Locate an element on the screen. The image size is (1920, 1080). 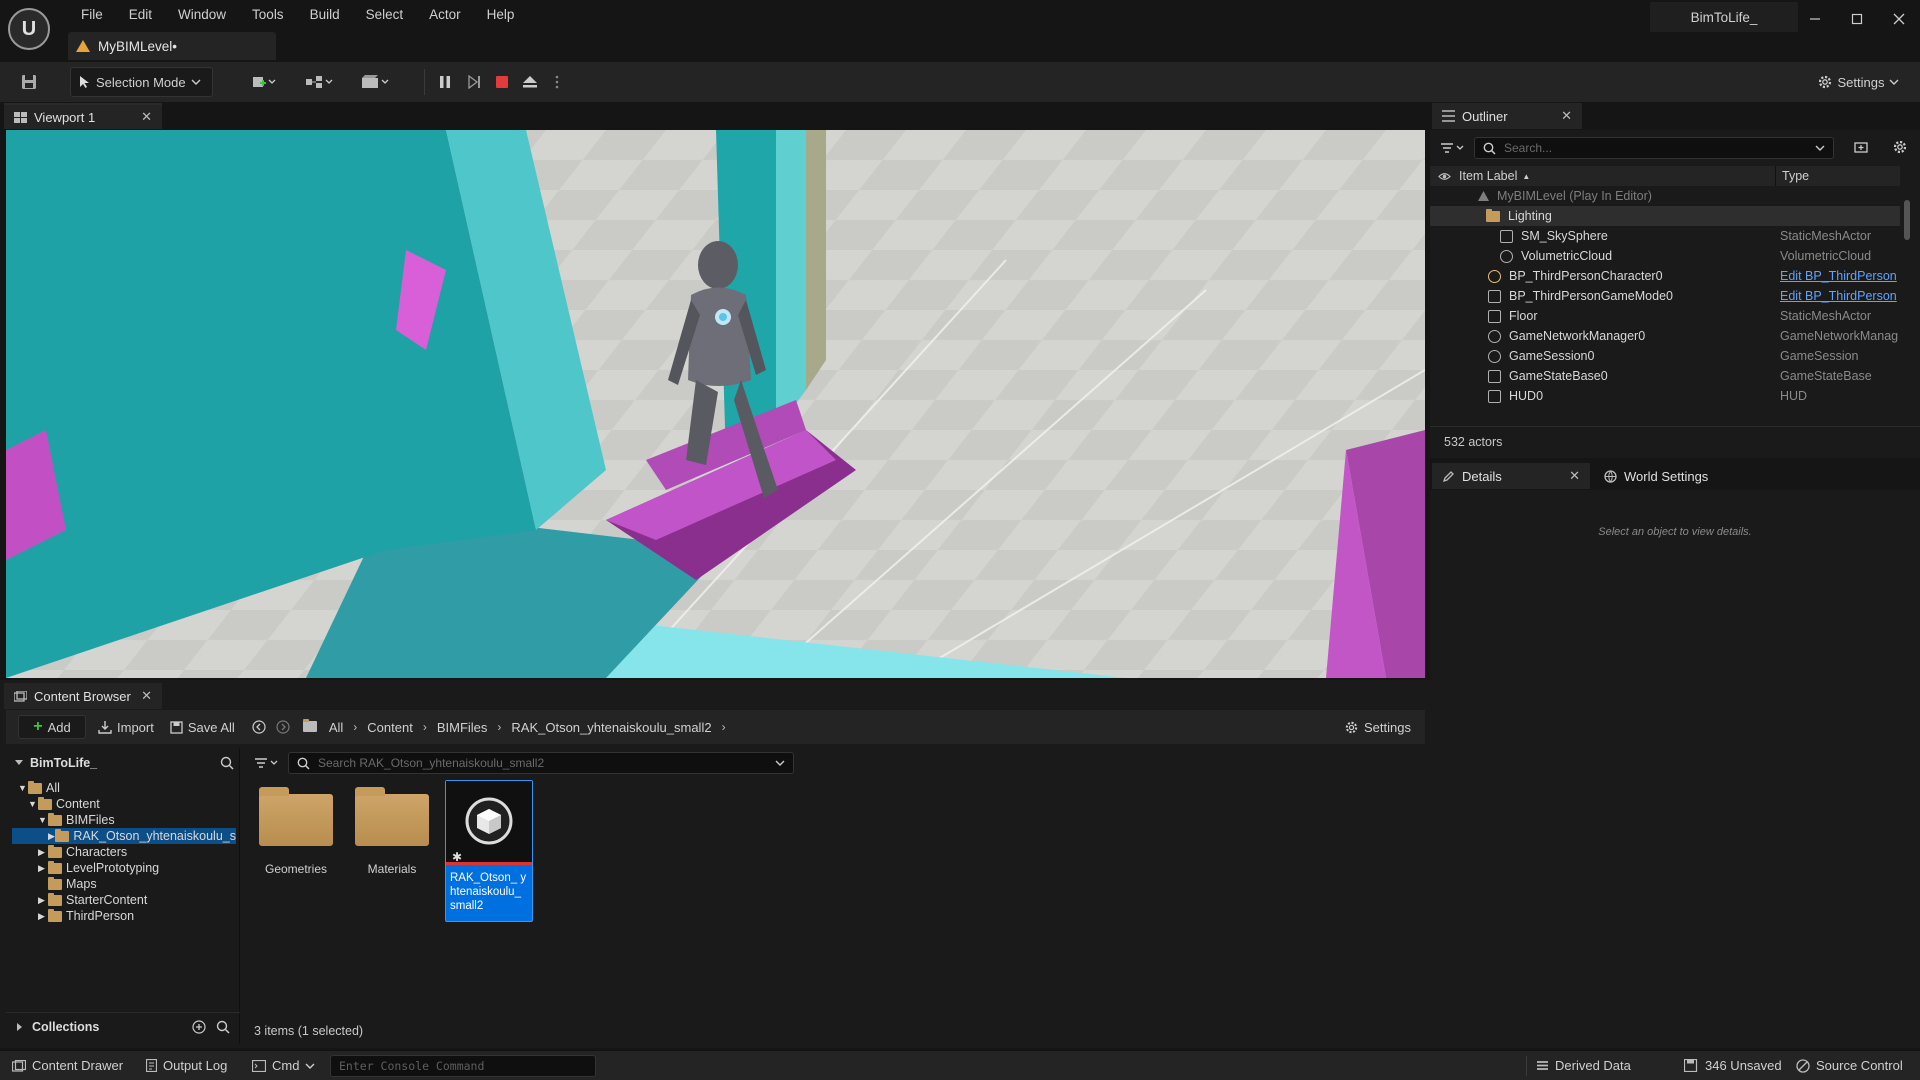
cinematics-button is located at coordinates (376, 82).